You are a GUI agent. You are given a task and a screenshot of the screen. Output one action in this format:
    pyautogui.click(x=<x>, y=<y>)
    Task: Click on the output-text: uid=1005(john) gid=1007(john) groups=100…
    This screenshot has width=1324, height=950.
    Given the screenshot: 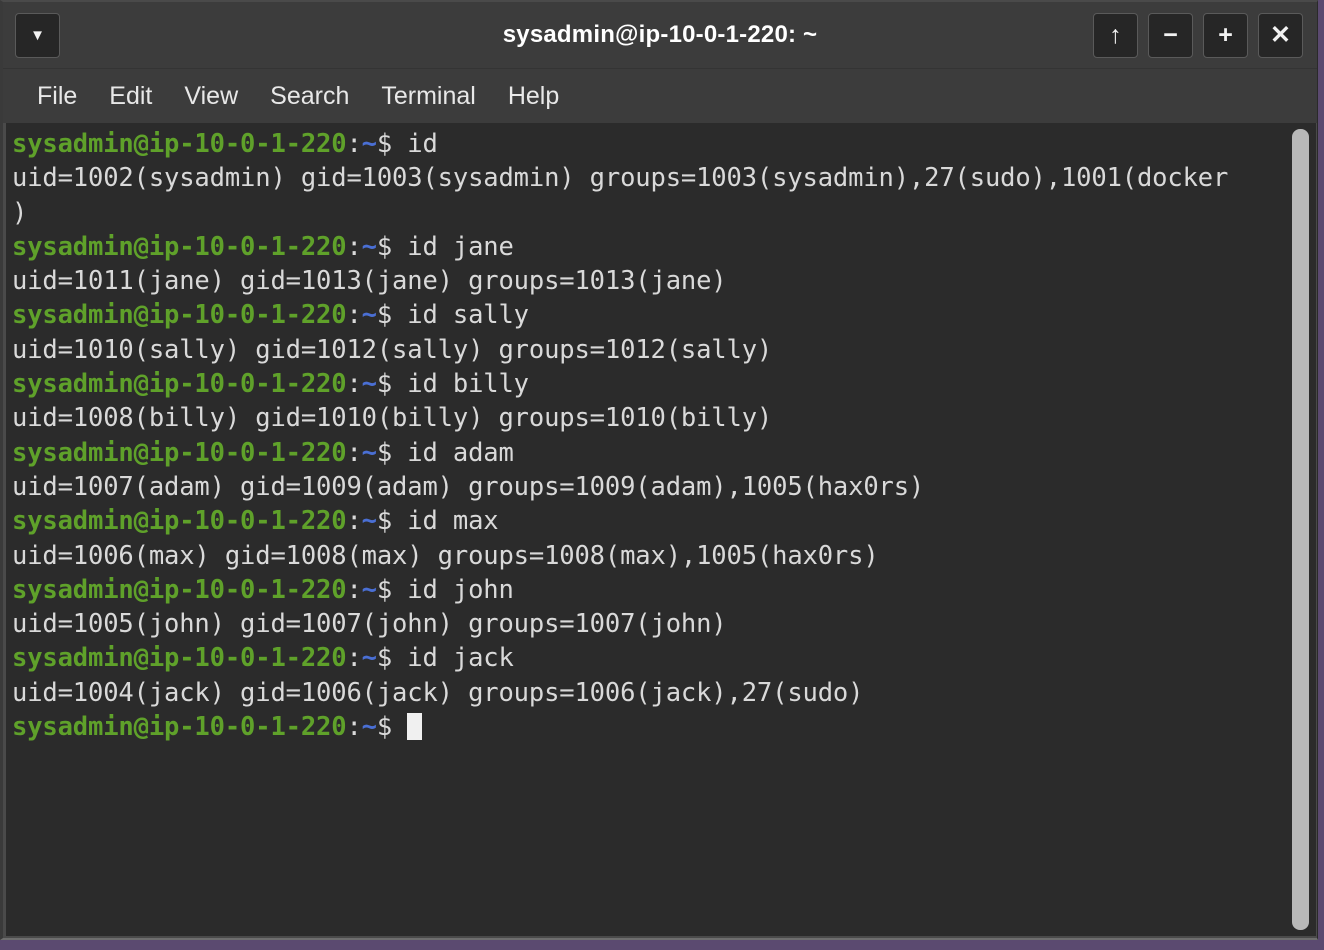 What is the action you would take?
    pyautogui.click(x=369, y=624)
    